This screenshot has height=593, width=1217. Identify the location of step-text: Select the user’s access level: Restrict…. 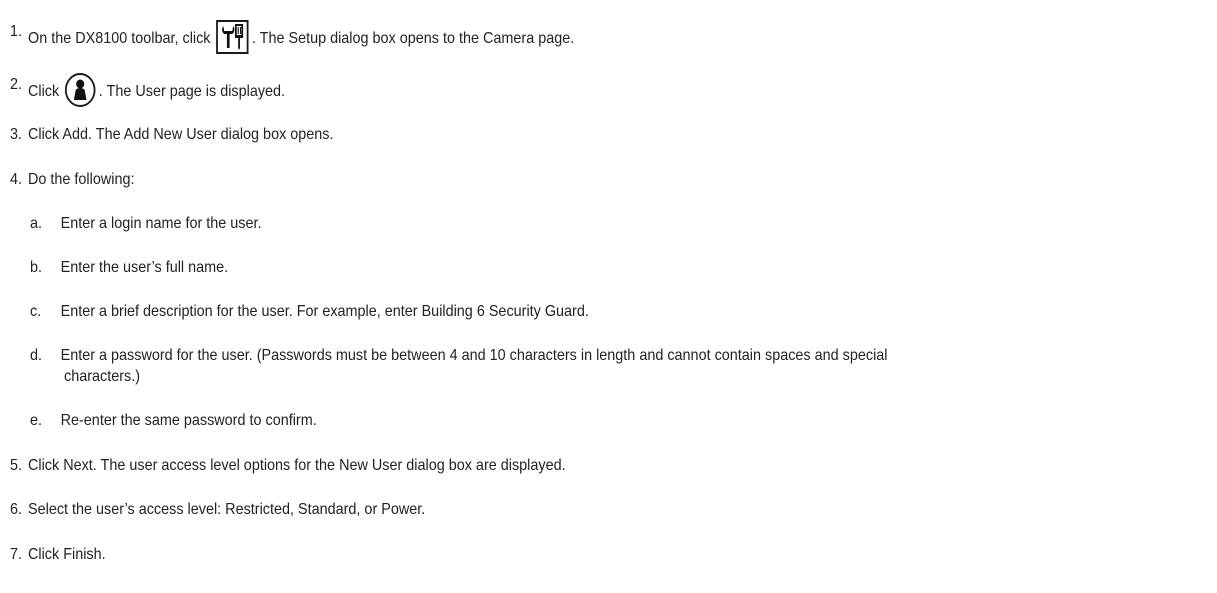
(227, 509).